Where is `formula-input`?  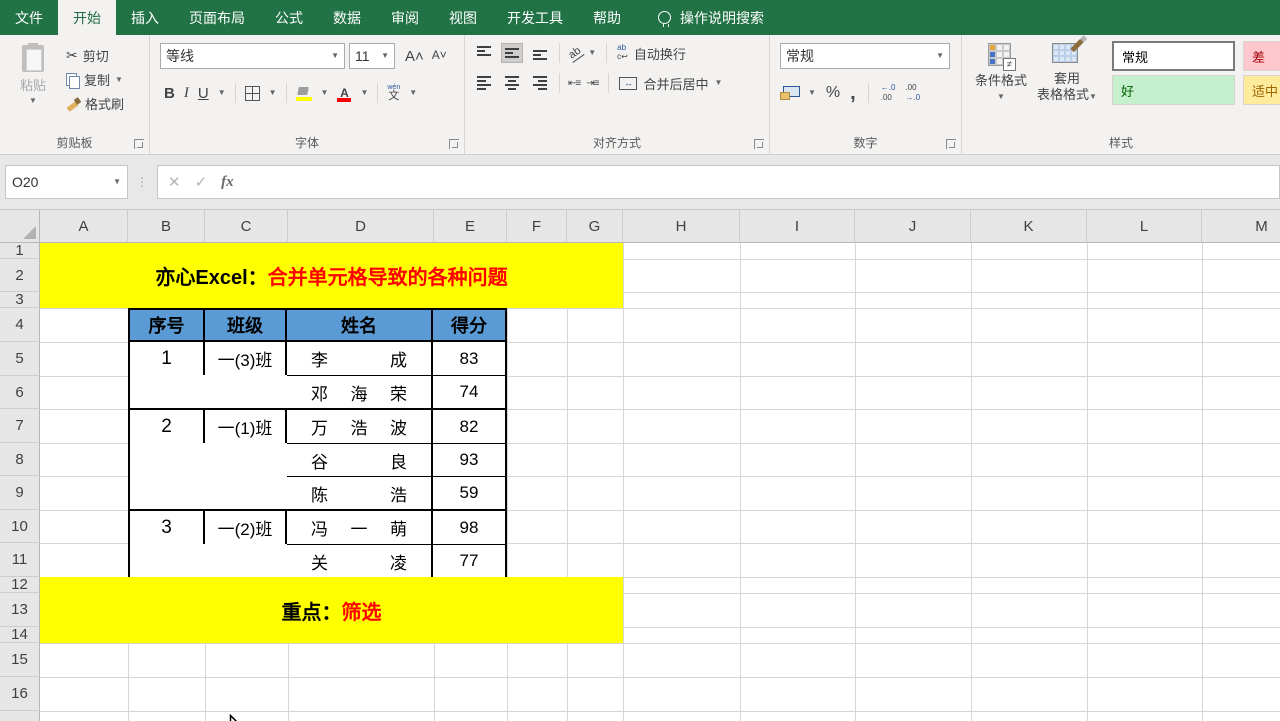 formula-input is located at coordinates (761, 182).